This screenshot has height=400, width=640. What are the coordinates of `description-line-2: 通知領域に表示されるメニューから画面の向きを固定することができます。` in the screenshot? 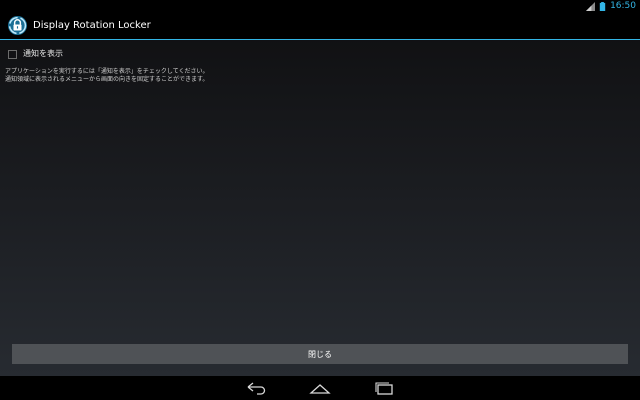 It's located at (107, 79).